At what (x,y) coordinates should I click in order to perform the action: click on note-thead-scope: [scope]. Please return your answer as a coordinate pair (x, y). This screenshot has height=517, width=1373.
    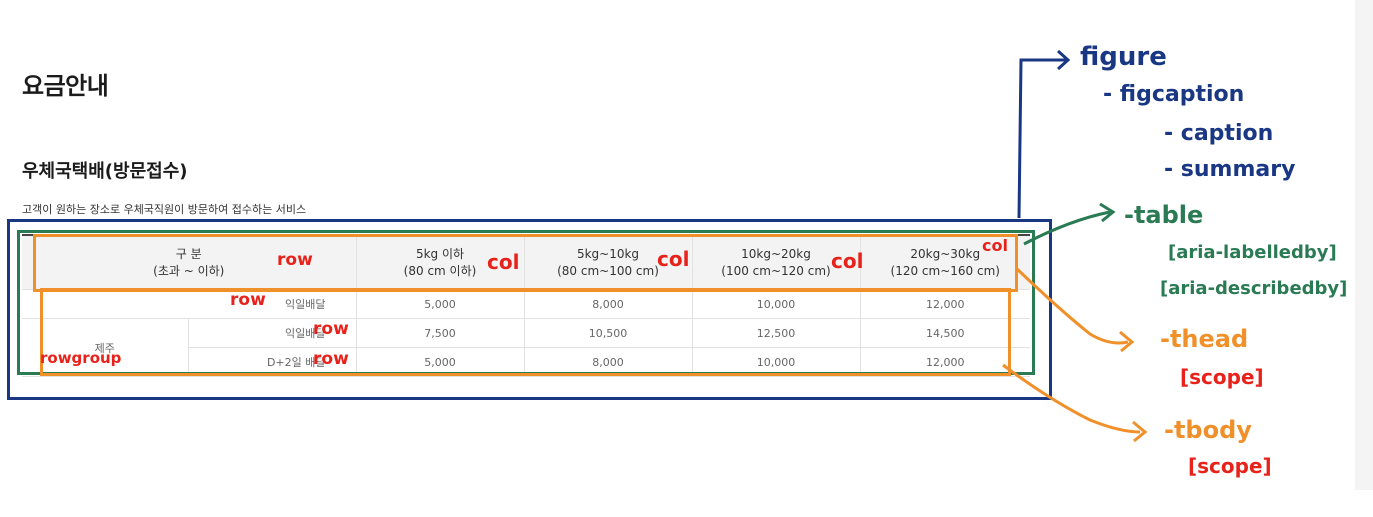
    Looking at the image, I should click on (1222, 377).